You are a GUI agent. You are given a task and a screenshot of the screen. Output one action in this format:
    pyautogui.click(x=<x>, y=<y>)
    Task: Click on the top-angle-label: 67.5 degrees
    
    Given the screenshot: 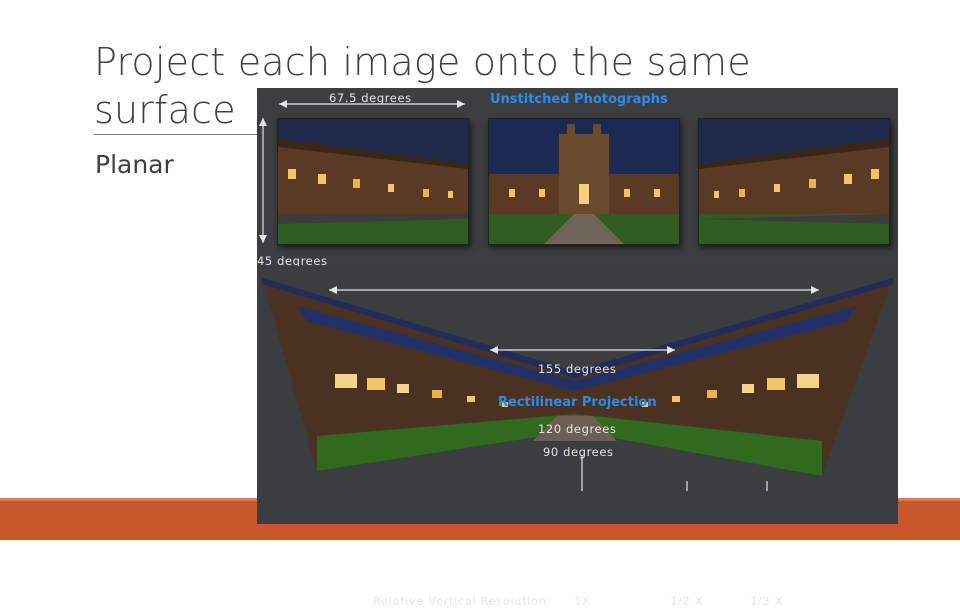 What is the action you would take?
    pyautogui.click(x=370, y=98)
    